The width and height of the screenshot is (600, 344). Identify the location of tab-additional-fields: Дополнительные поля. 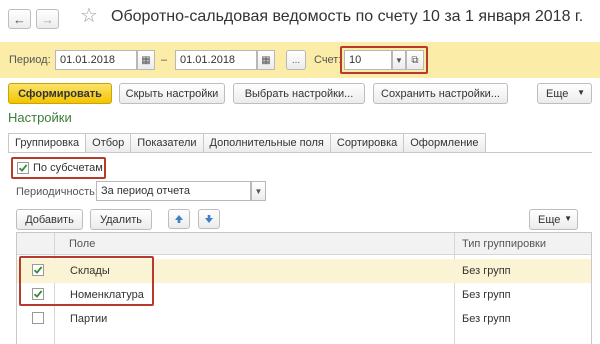
(267, 143).